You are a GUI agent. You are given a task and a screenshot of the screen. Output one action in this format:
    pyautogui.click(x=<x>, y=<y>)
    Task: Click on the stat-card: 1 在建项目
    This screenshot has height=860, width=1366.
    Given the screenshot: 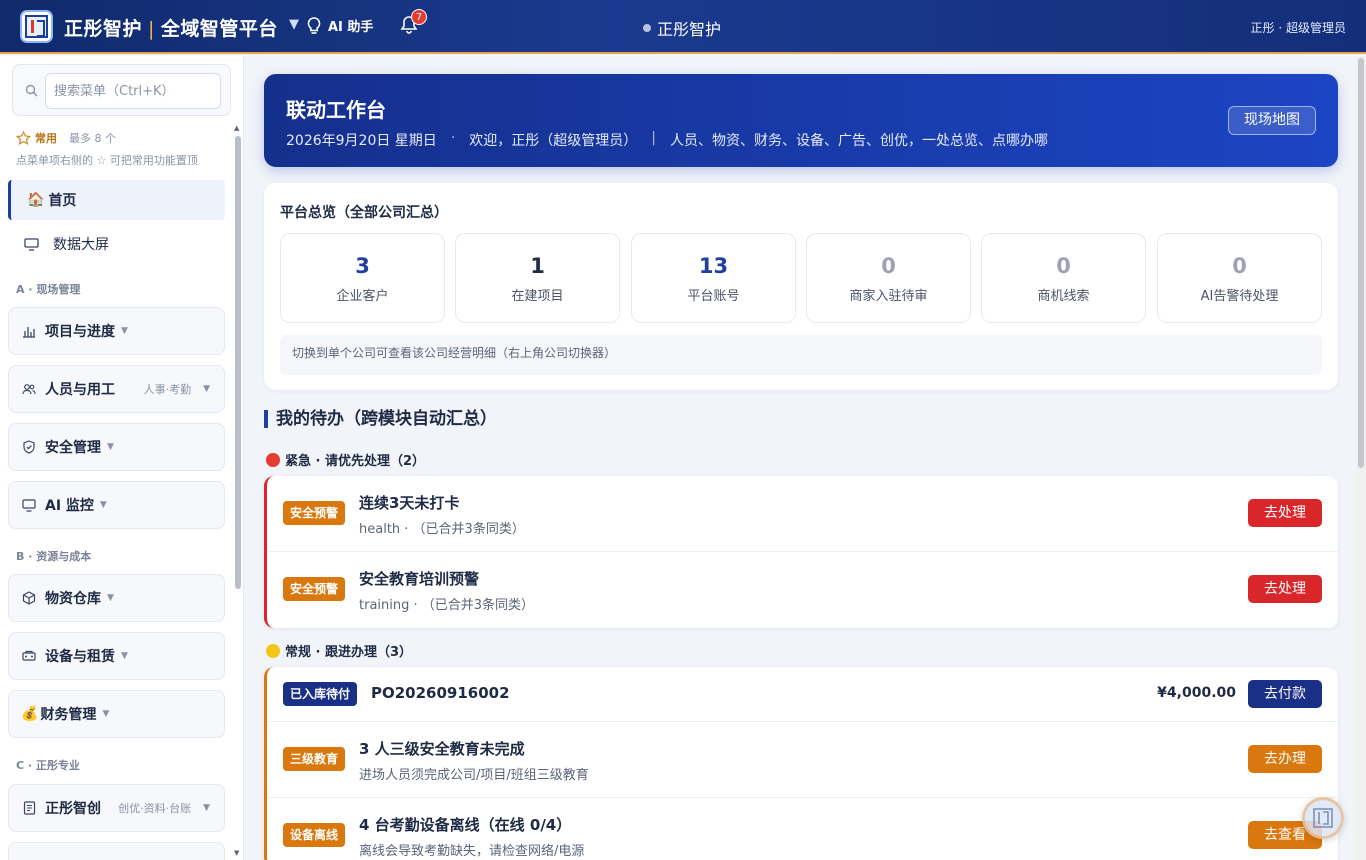 What is the action you would take?
    pyautogui.click(x=537, y=278)
    